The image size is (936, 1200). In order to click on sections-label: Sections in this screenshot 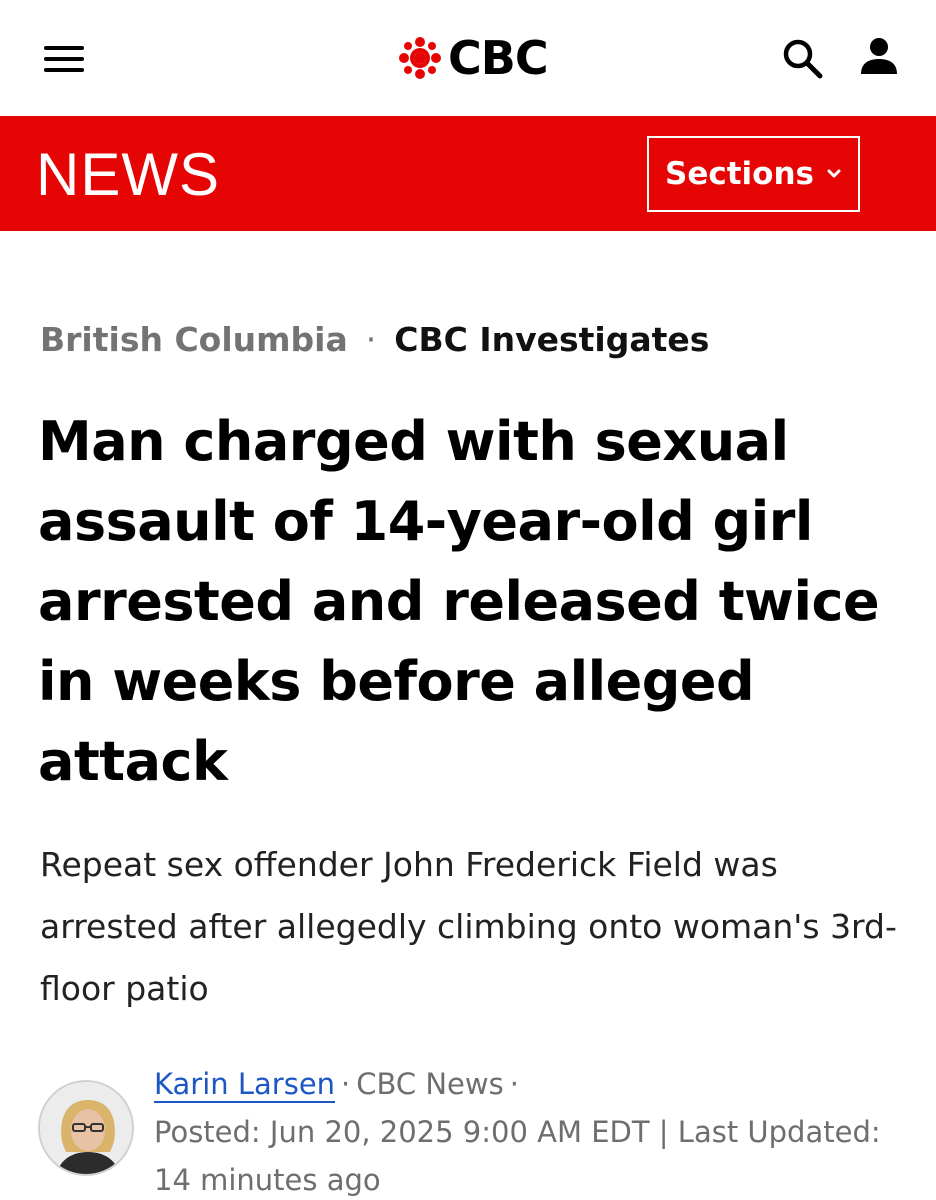, I will do `click(739, 174)`.